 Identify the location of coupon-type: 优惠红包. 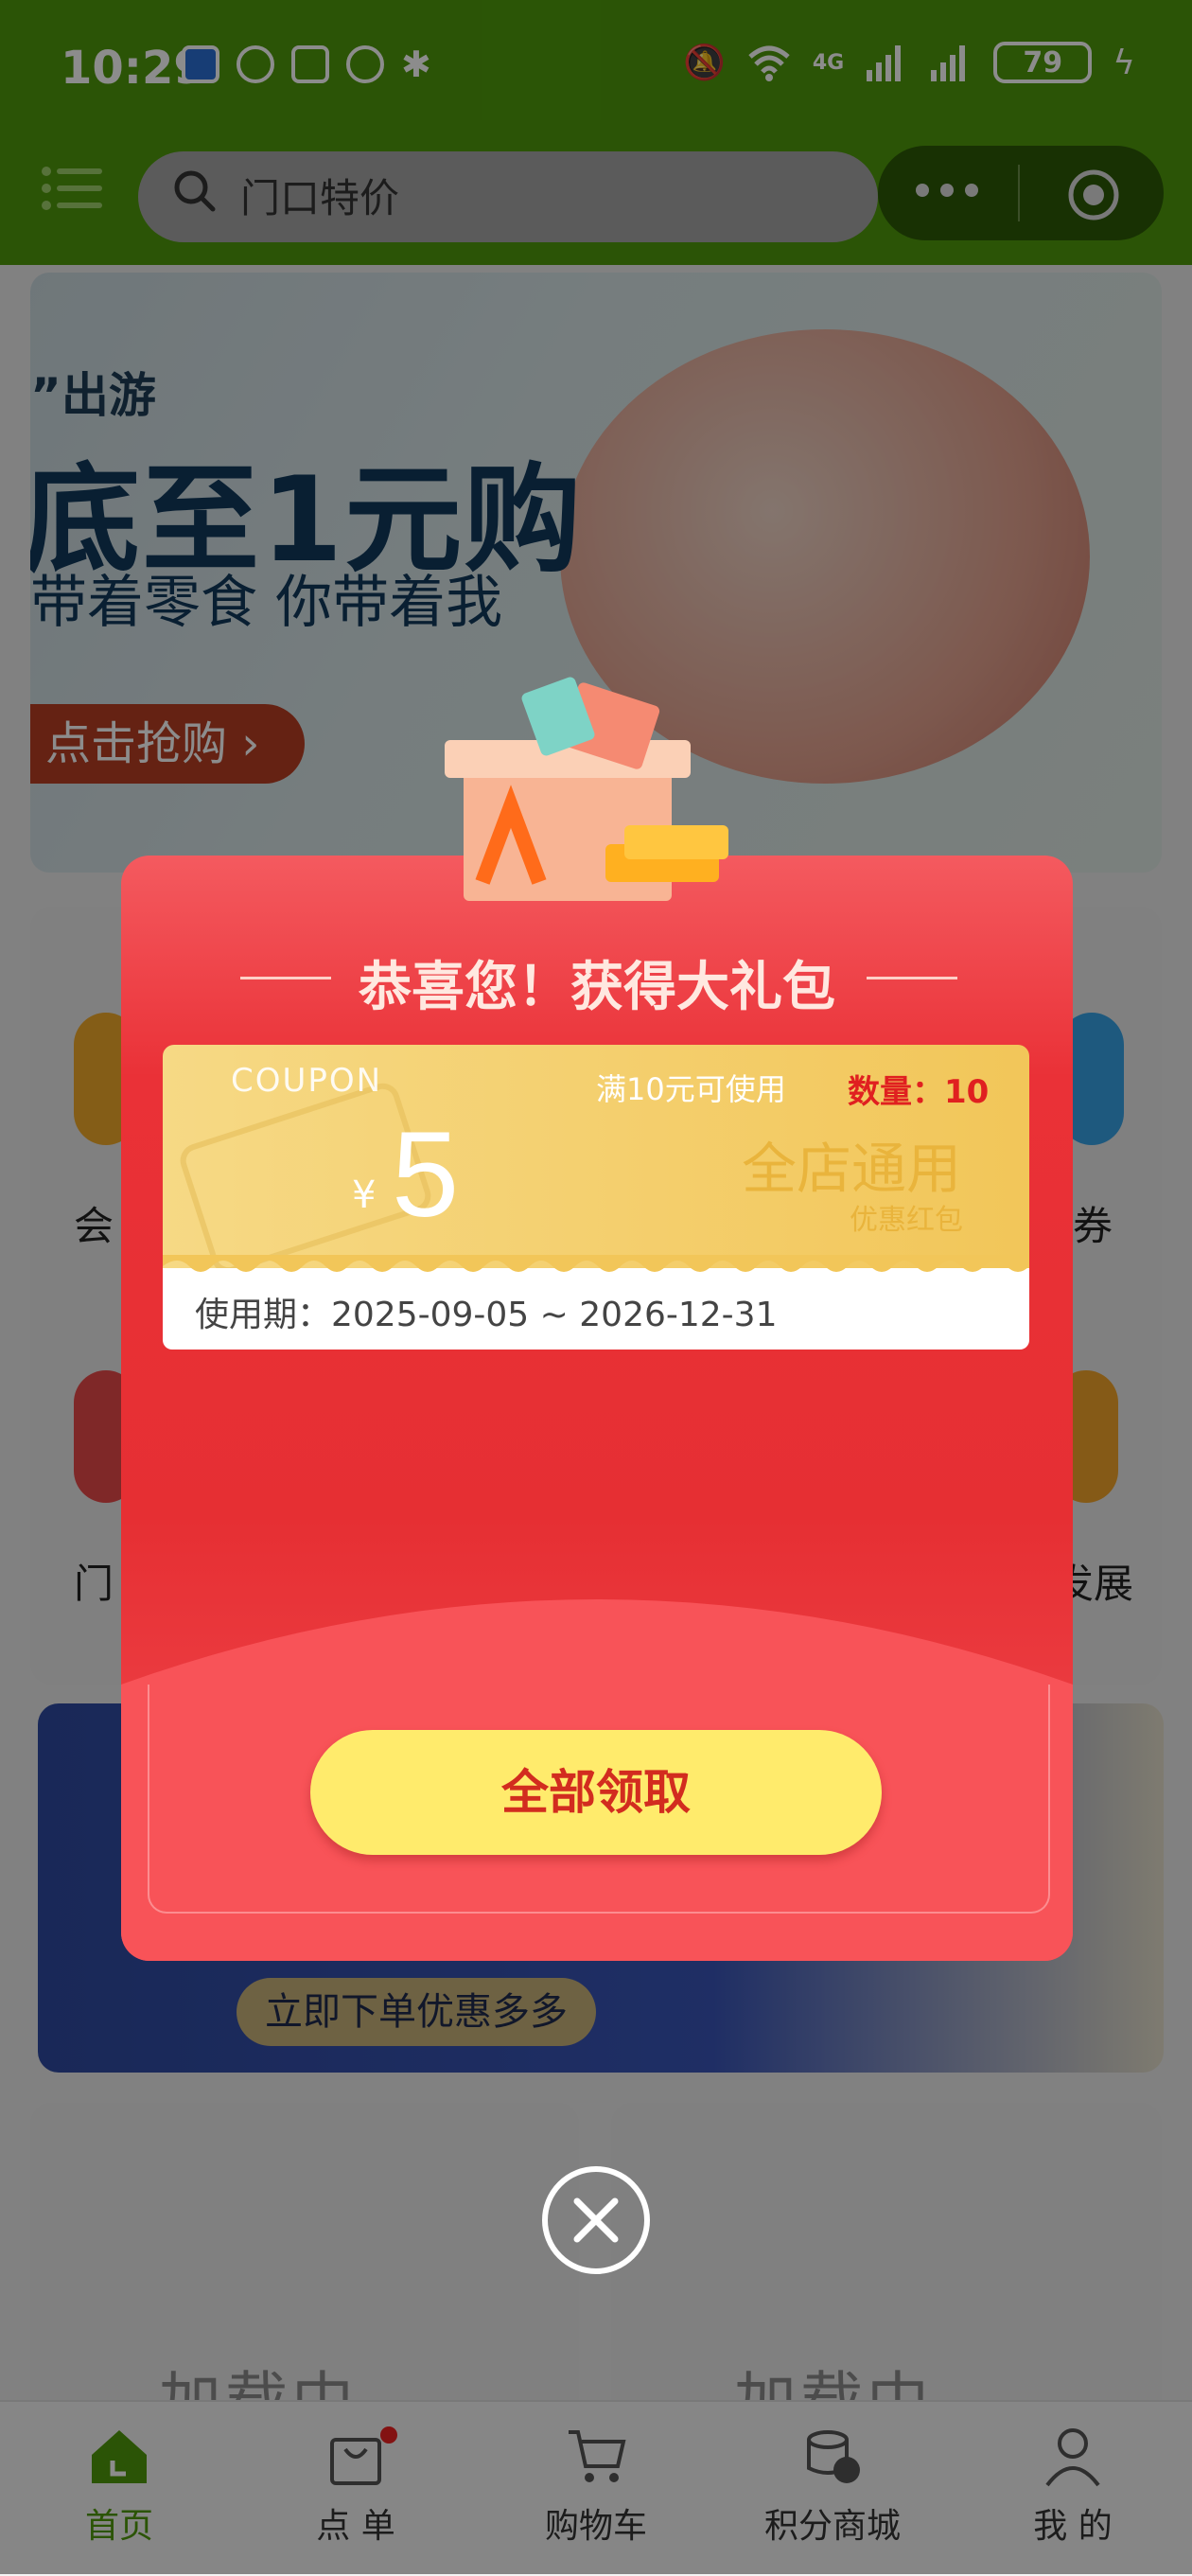
(906, 1220).